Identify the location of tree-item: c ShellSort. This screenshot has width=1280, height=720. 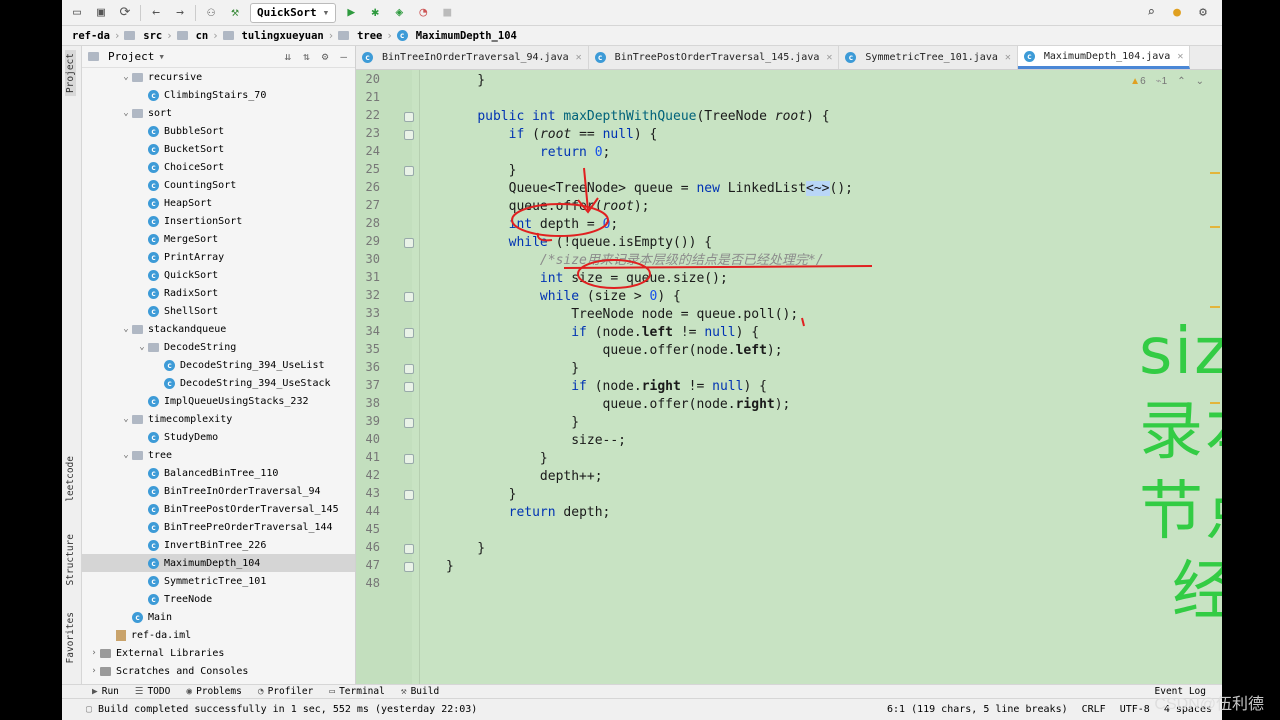
(218, 311).